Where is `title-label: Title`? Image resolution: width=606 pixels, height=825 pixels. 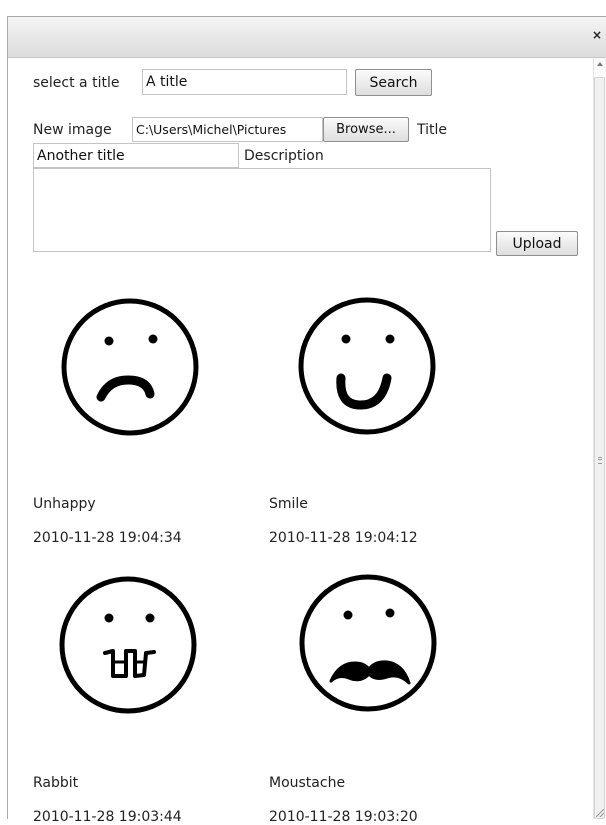
title-label: Title is located at coordinates (432, 130).